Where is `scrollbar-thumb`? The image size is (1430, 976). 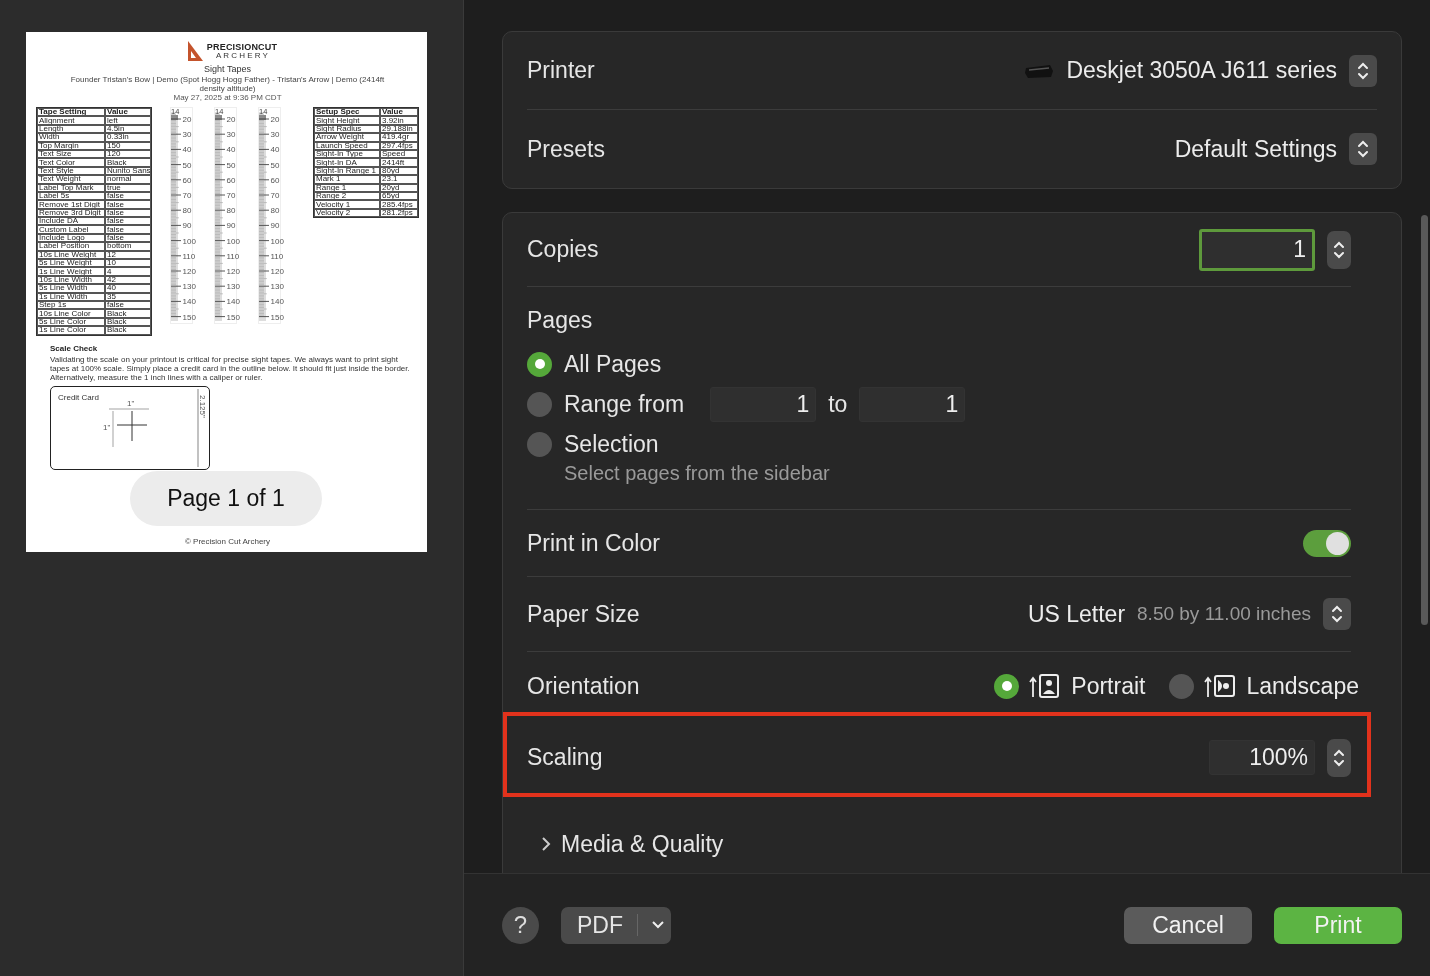 scrollbar-thumb is located at coordinates (1424, 420).